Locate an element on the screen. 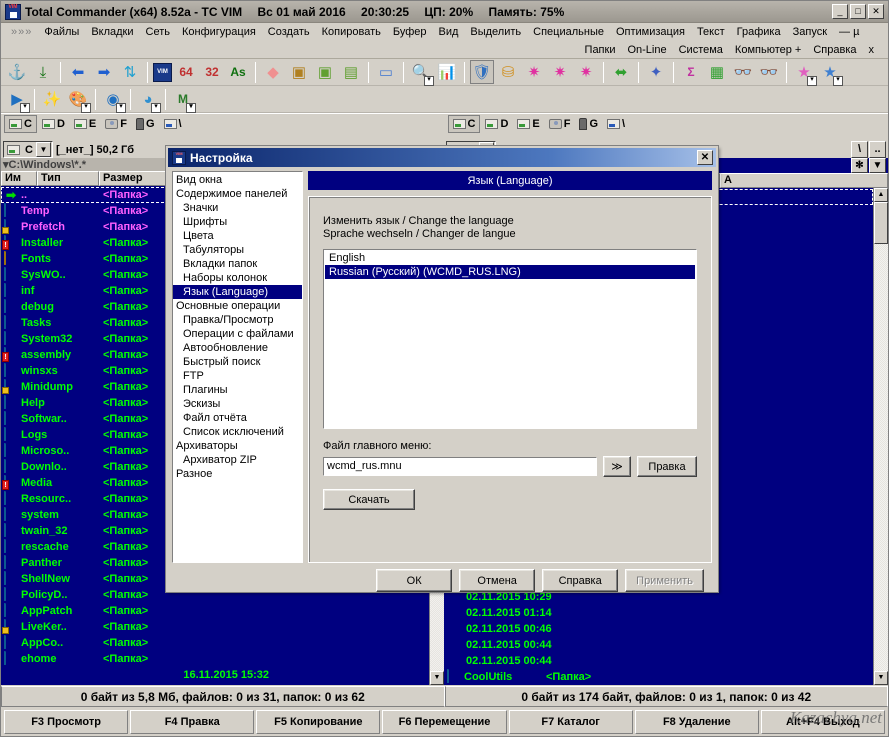 The image size is (889, 737). settings-tree-item: Значки is located at coordinates (237, 208).